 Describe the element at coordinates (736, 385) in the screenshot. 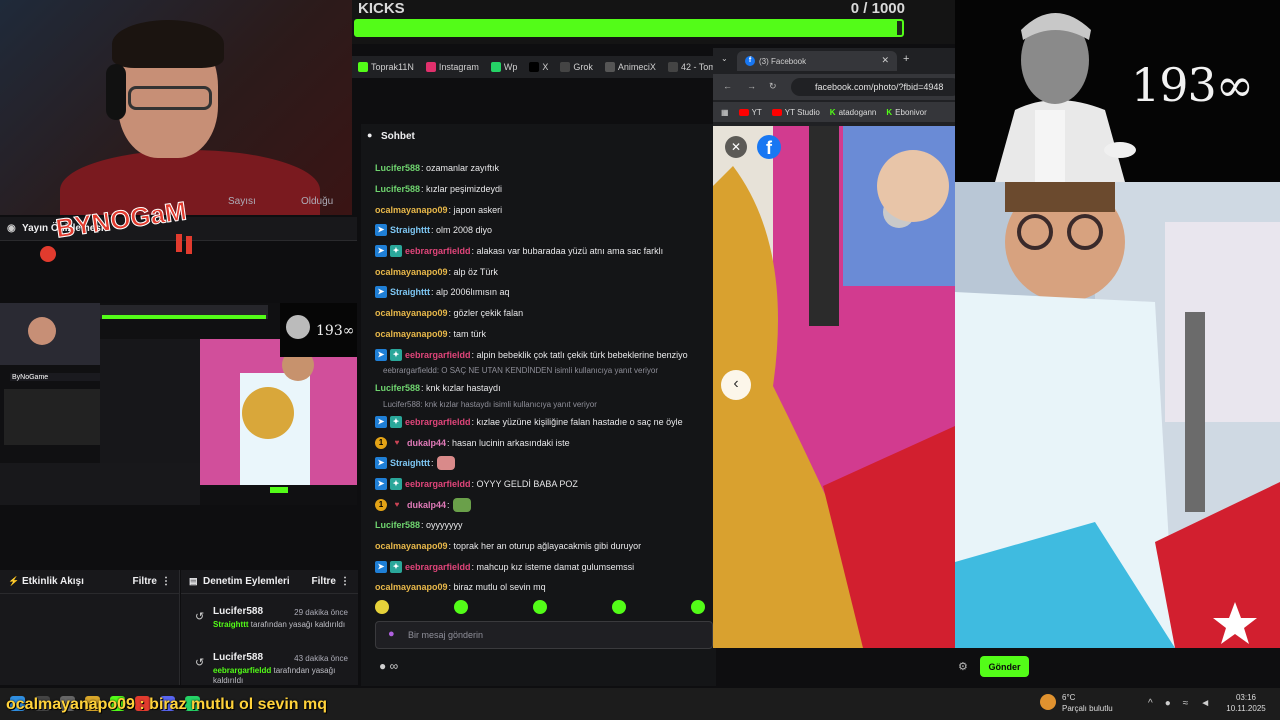

I see `previous-photo-button: ‹` at that location.